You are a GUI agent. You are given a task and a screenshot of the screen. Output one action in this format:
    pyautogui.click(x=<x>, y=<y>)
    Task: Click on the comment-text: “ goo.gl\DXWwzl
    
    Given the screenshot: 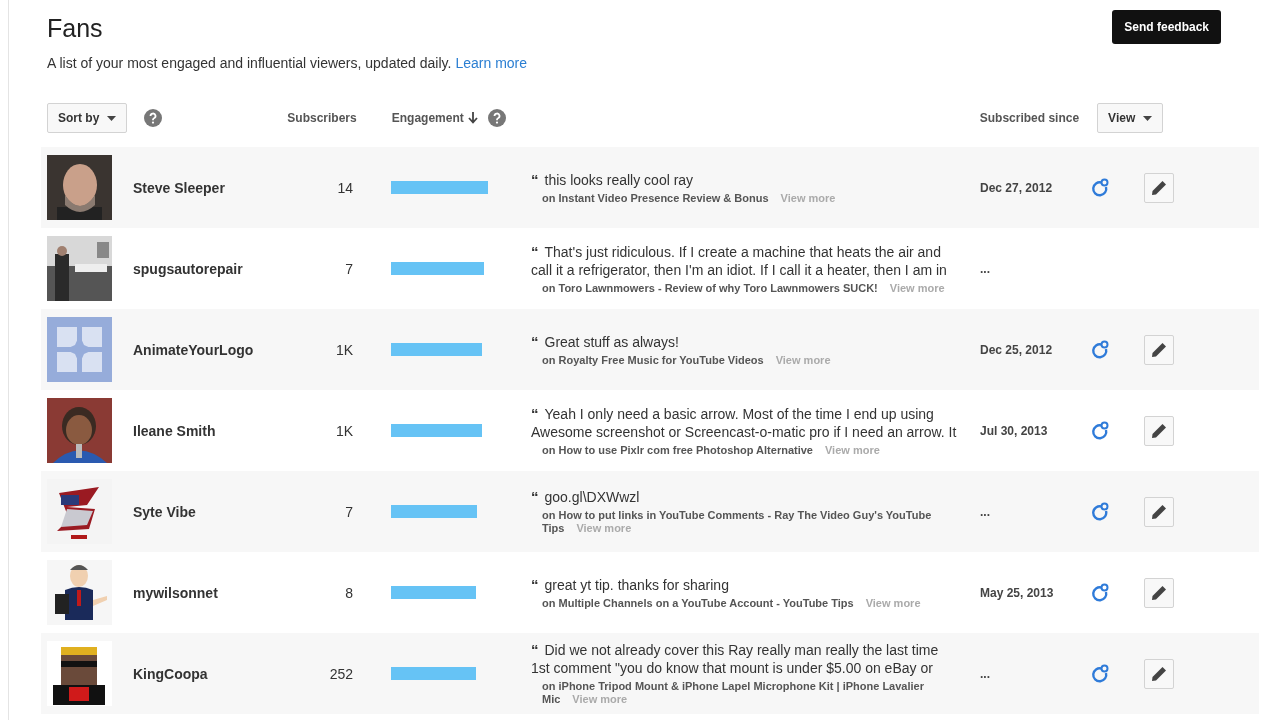 What is the action you would take?
    pyautogui.click(x=586, y=497)
    